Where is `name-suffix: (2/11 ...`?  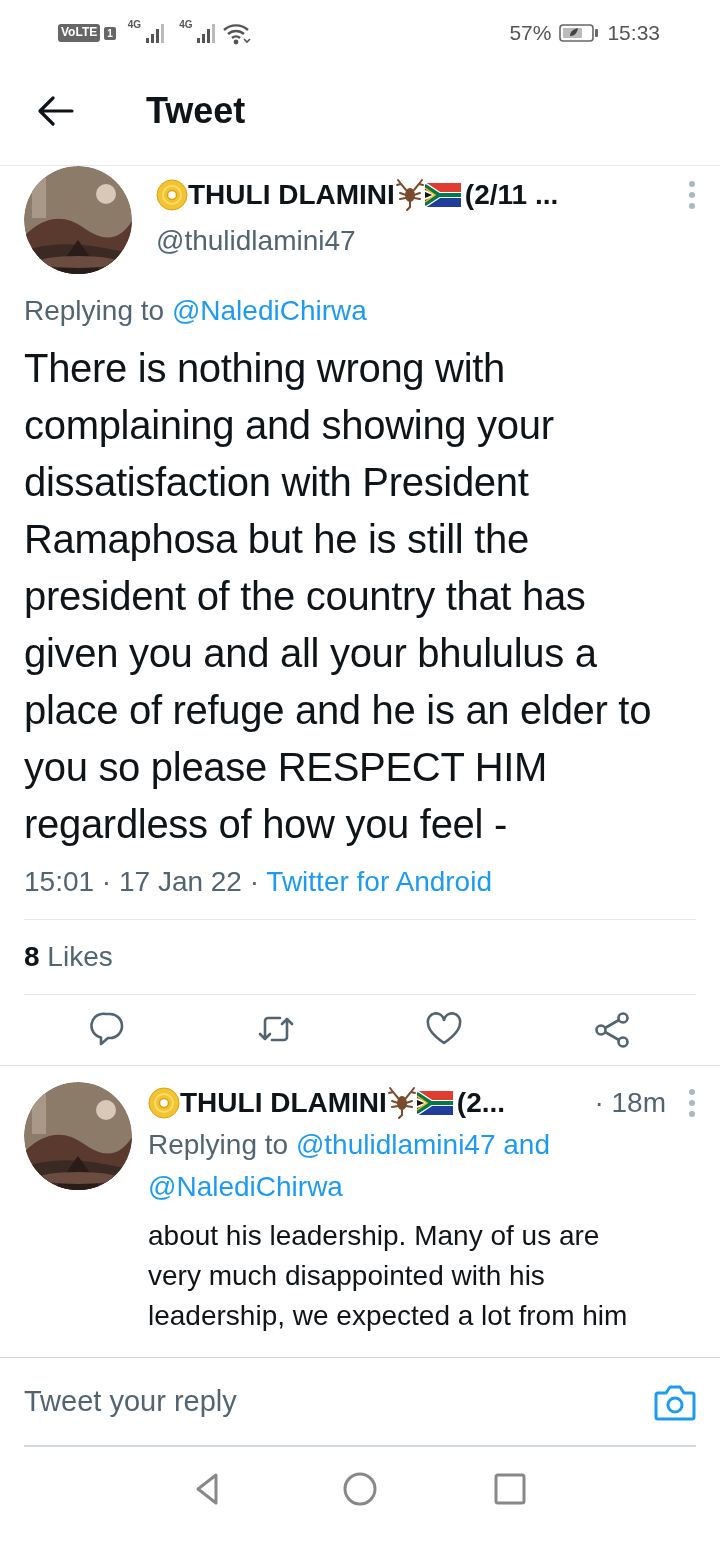
name-suffix: (2/11 ... is located at coordinates (511, 195).